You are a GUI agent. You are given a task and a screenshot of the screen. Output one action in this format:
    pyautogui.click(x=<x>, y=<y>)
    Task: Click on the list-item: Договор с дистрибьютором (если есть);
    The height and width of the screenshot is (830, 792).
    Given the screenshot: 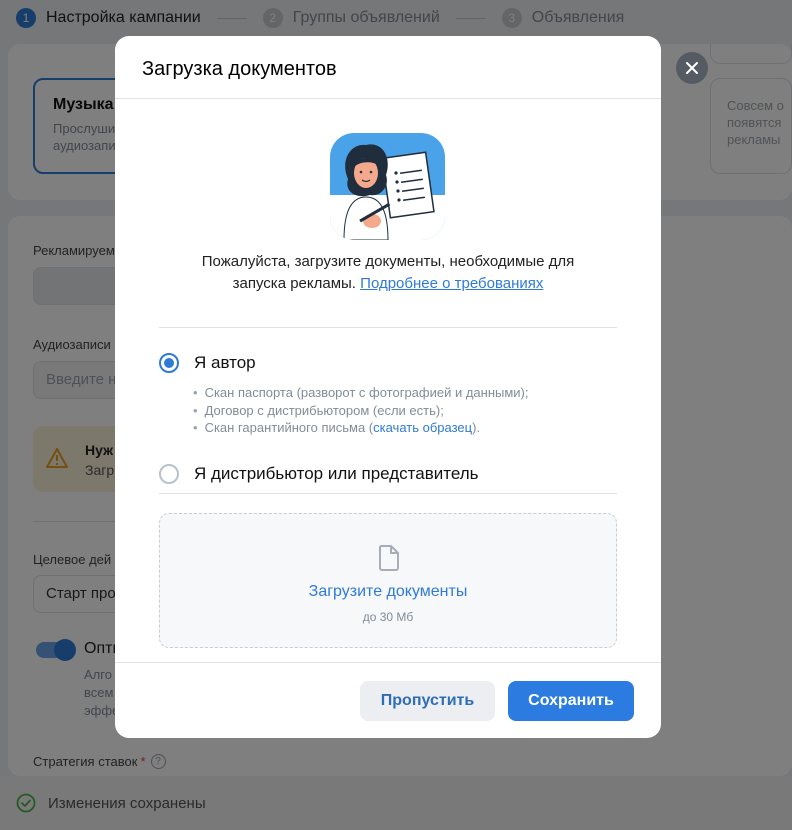 What is the action you would take?
    pyautogui.click(x=361, y=411)
    